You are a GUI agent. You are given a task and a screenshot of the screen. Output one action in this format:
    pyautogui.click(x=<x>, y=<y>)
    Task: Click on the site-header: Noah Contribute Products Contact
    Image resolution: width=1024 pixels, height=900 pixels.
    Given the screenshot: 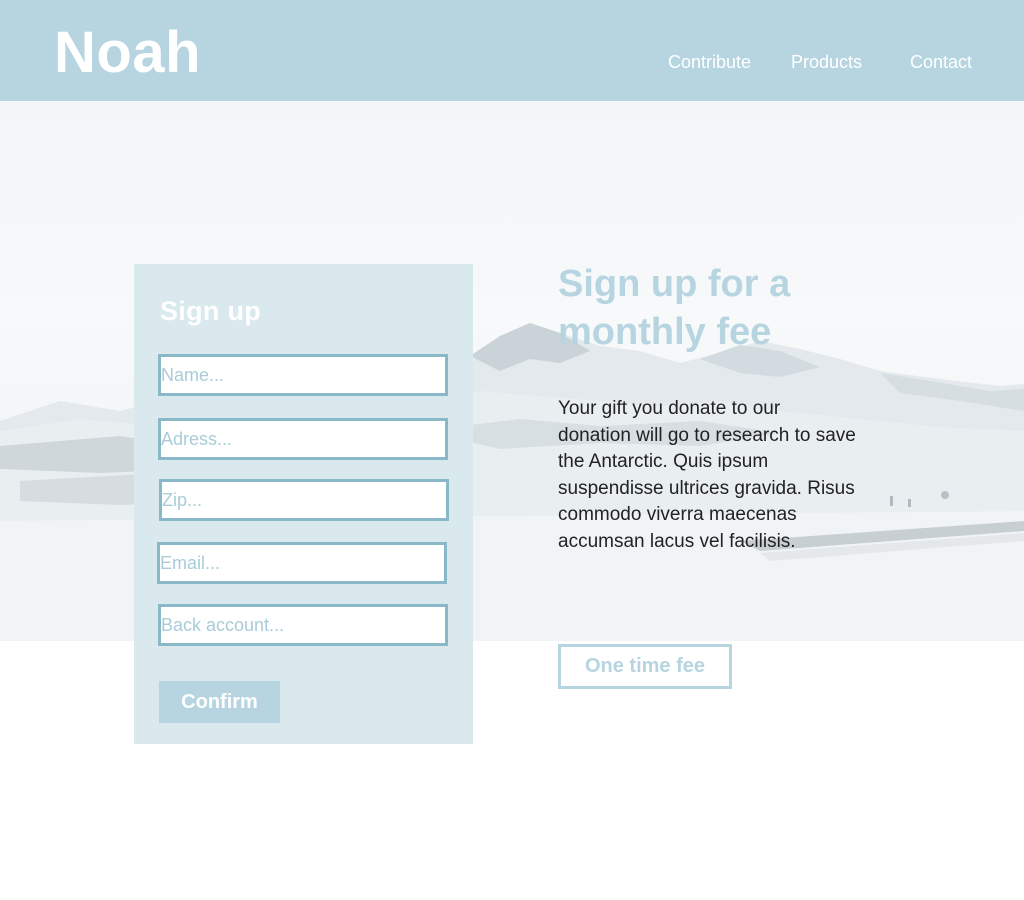 What is the action you would take?
    pyautogui.click(x=512, y=50)
    